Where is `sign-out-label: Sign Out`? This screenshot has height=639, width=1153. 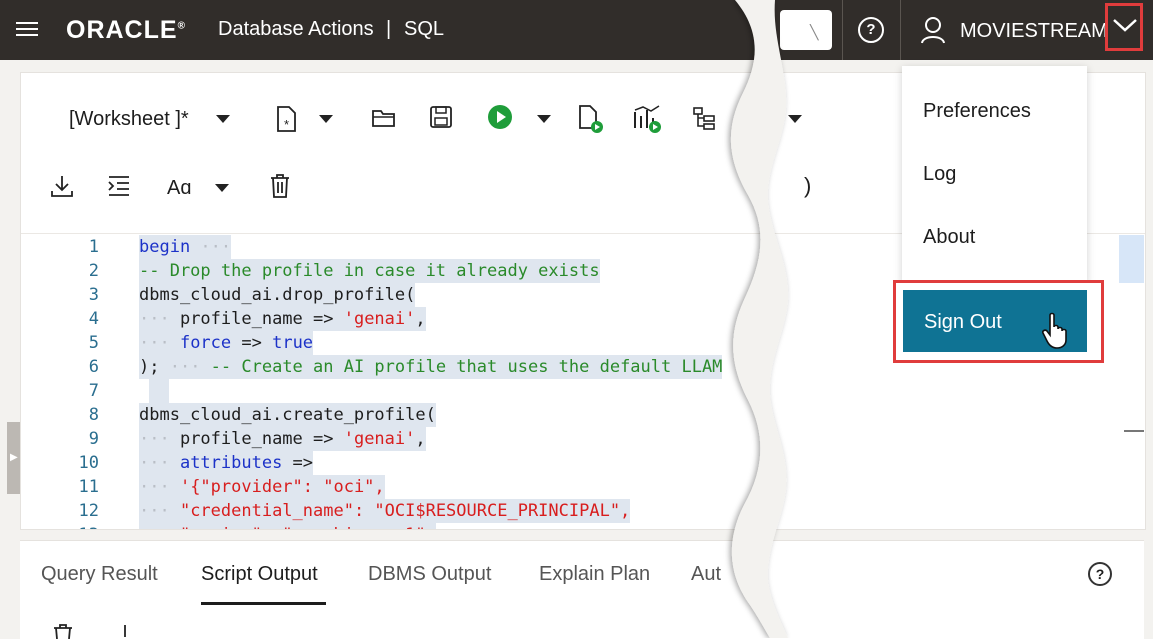 sign-out-label: Sign Out is located at coordinates (963, 322).